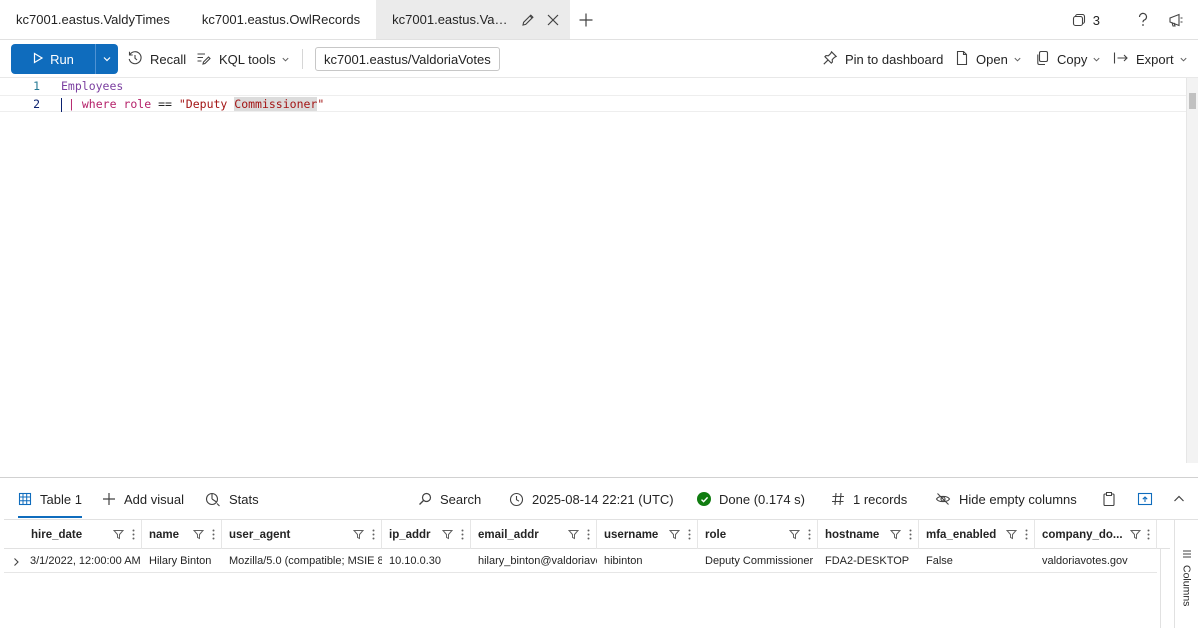 Image resolution: width=1198 pixels, height=628 pixels. I want to click on column-title: role, so click(716, 534).